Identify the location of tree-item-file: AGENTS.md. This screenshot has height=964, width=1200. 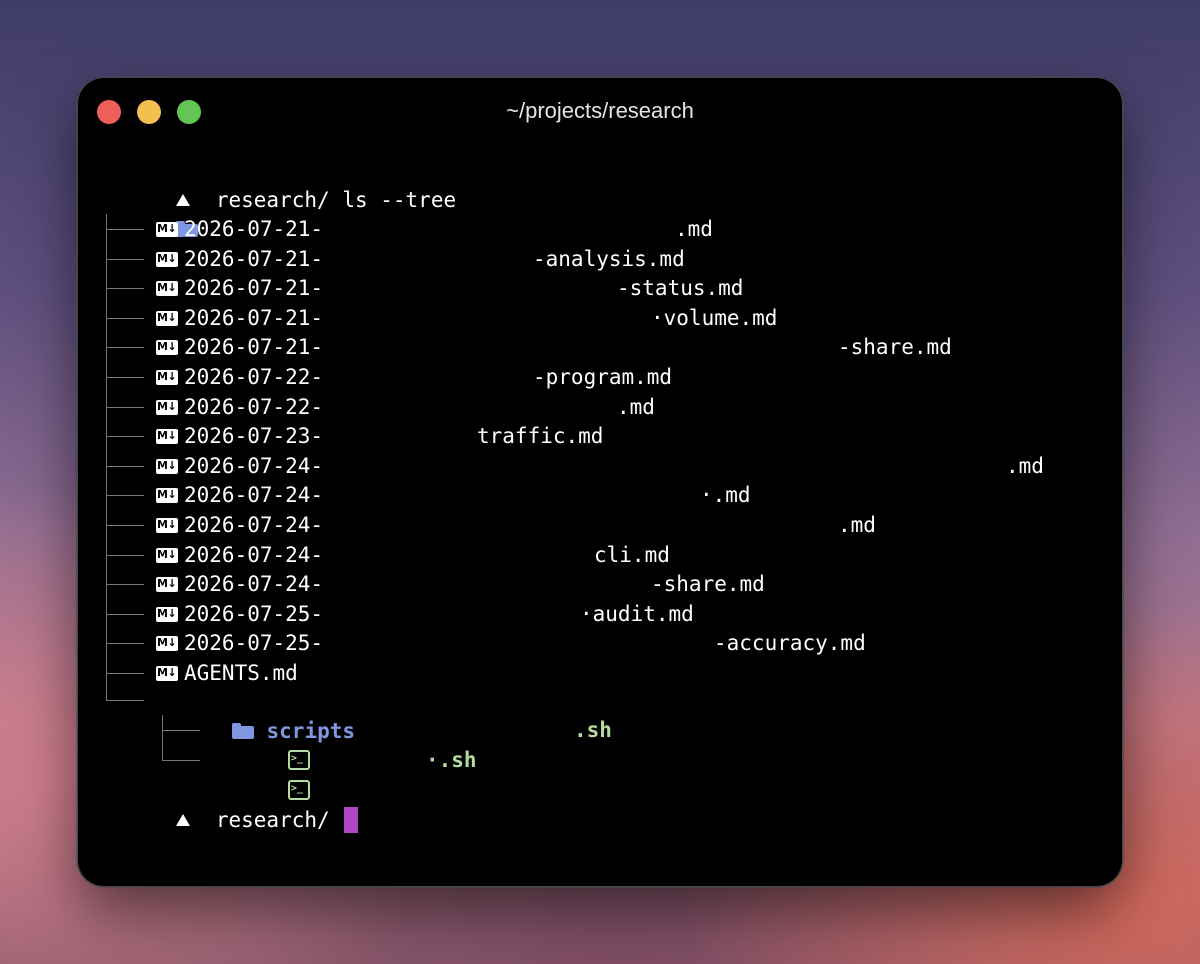
(227, 673).